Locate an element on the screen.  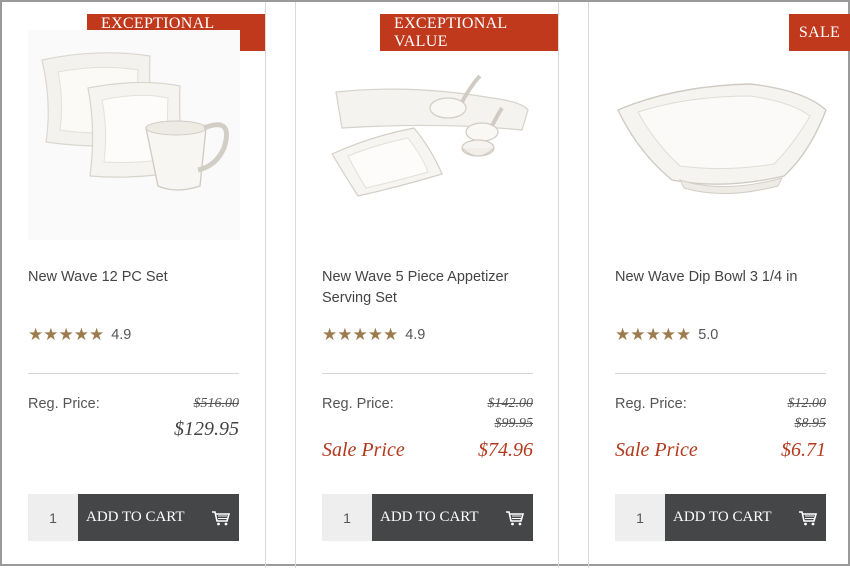
product-name: New Wave 5 Piece Appetizer Serving Set is located at coordinates (428, 288).